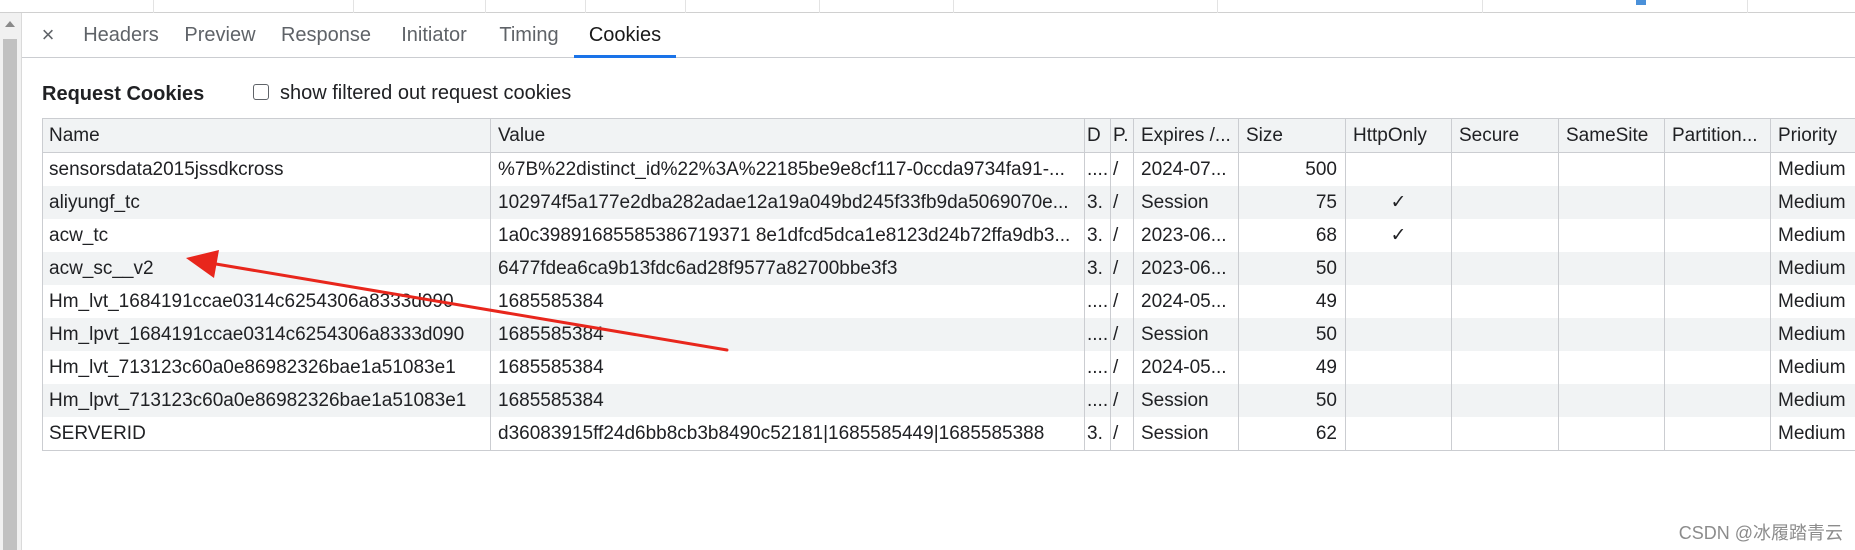  I want to click on column-header-samesite: SameSite, so click(1612, 135).